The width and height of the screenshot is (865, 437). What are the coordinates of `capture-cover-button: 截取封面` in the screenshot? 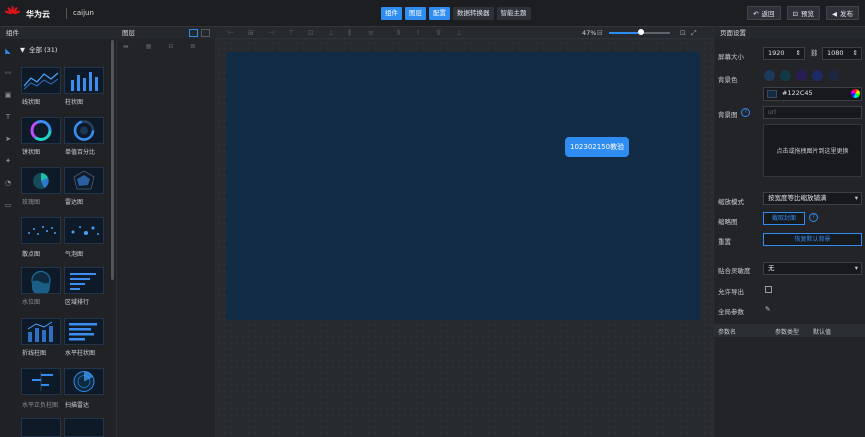 It's located at (784, 218).